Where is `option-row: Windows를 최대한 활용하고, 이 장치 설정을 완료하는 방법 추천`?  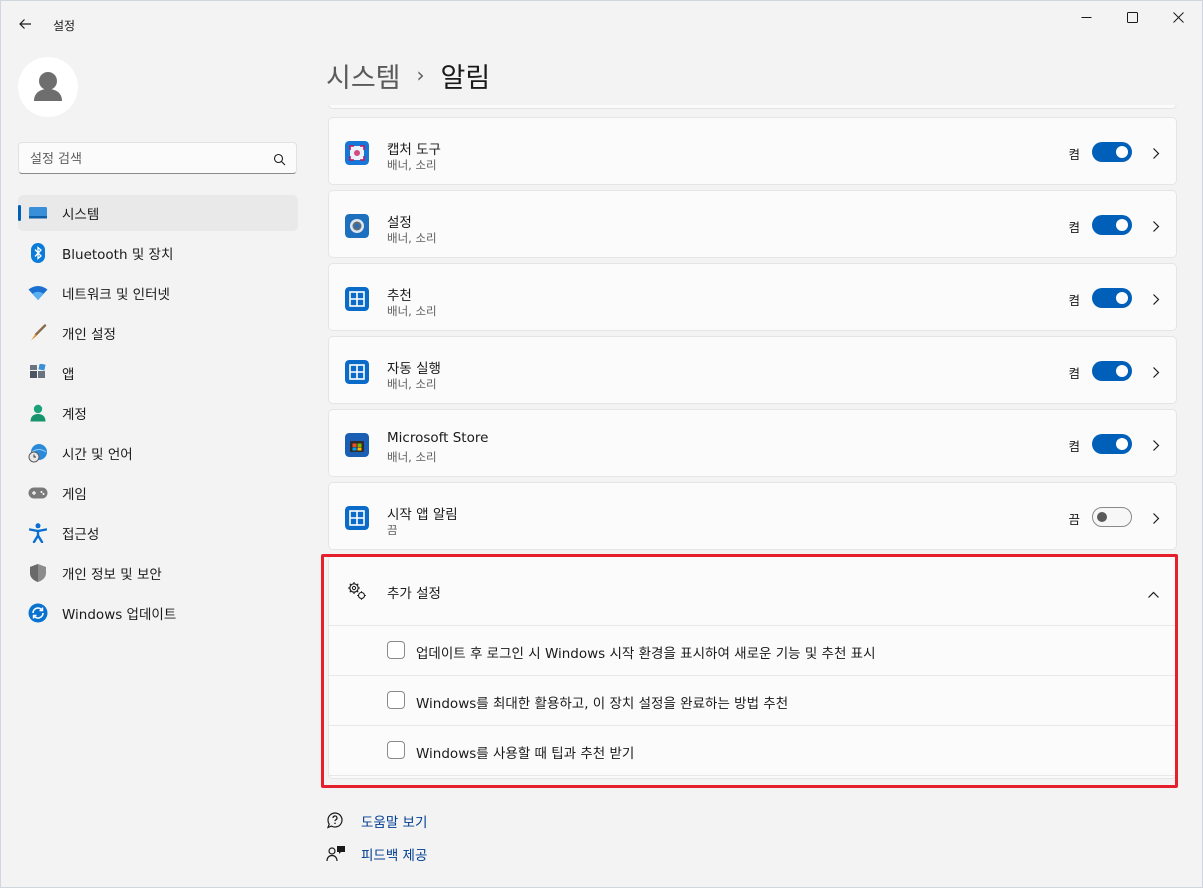
option-row: Windows를 최대한 활용하고, 이 장치 설정을 완료하는 방법 추천 is located at coordinates (752, 700).